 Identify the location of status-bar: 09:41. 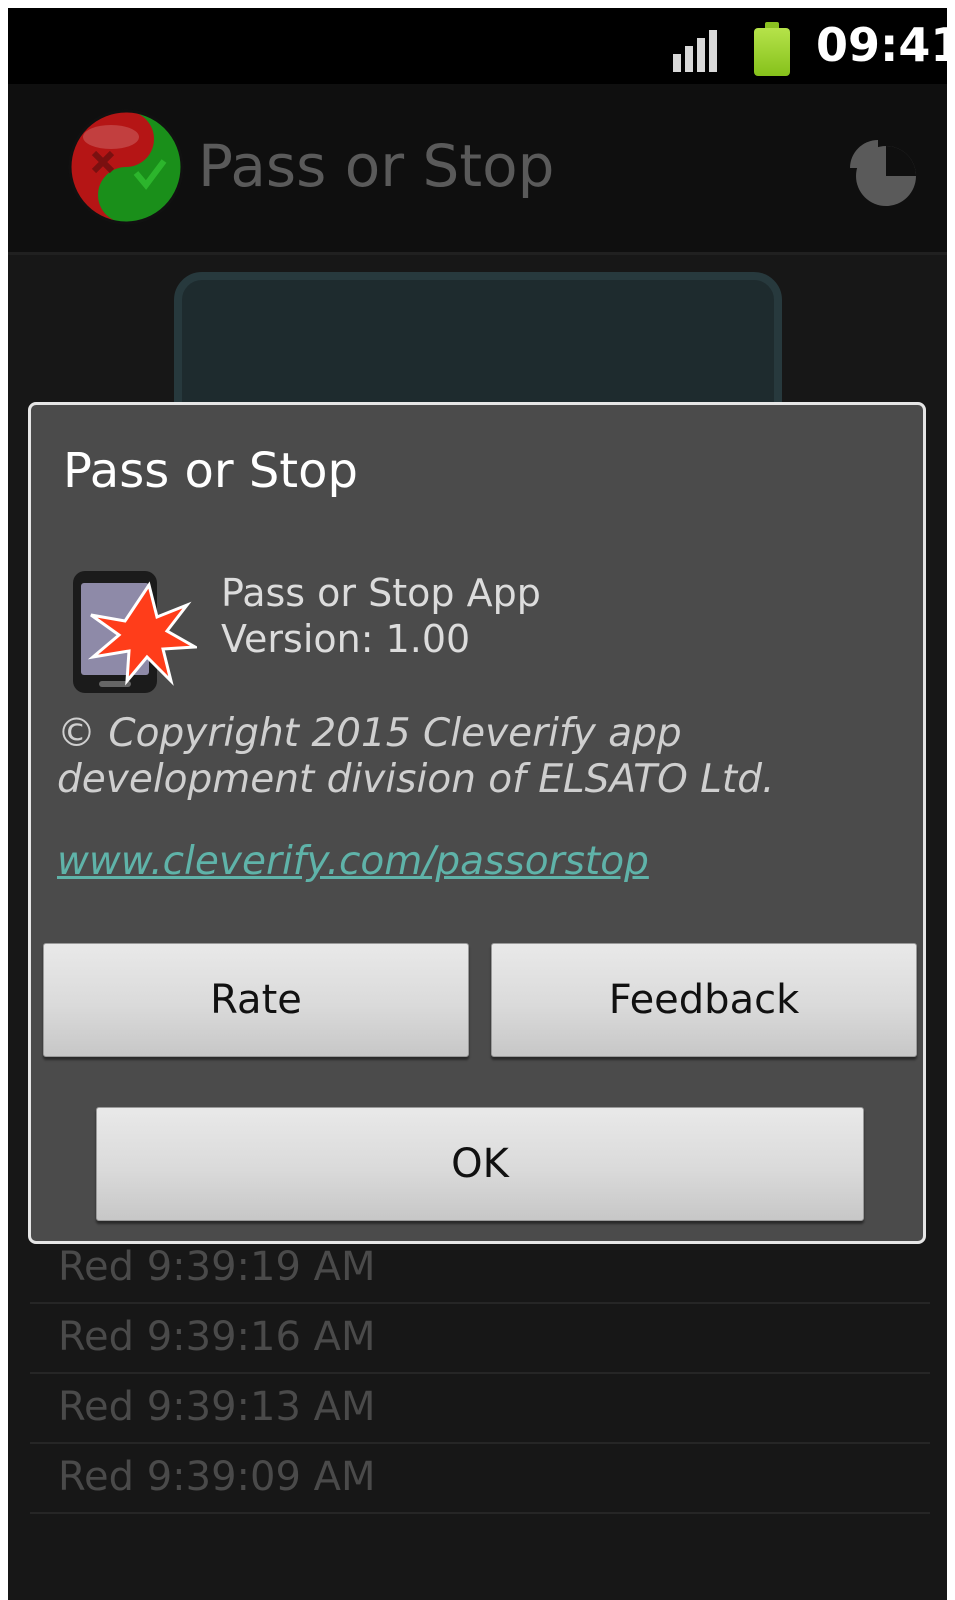
(477, 46).